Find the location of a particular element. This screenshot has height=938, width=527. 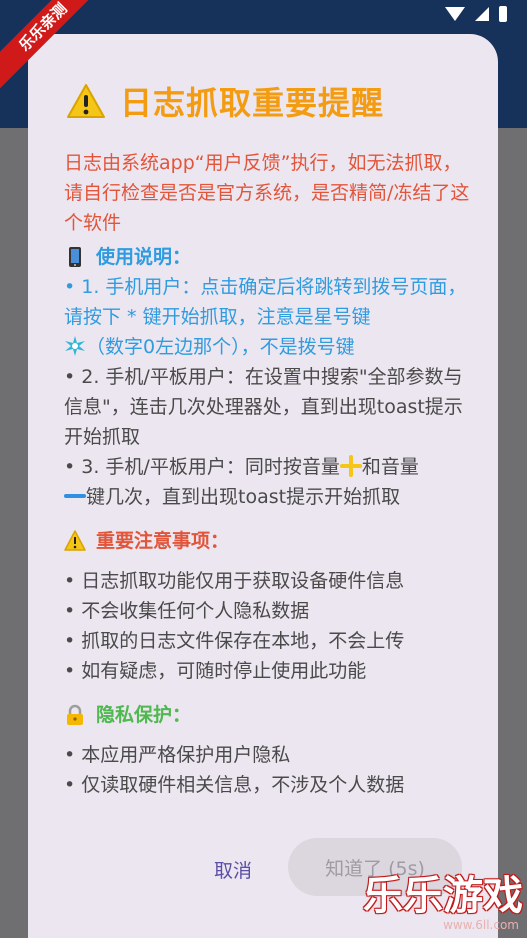

usage-heading: 使用说明： is located at coordinates (269, 257).